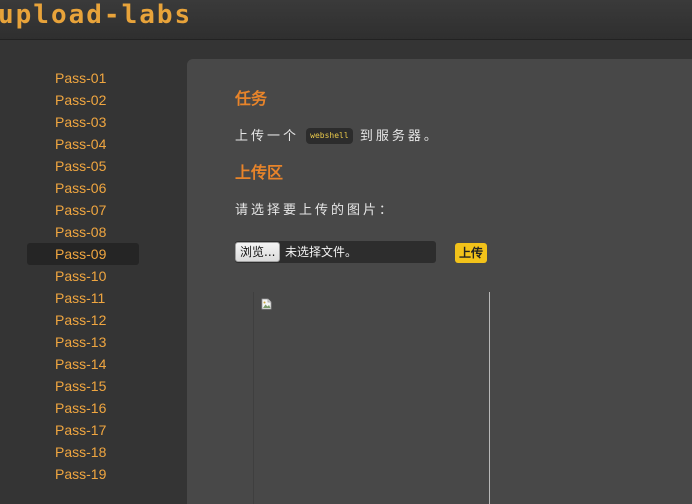  I want to click on sidebar-item-pass-02: Pass-02, so click(83, 100).